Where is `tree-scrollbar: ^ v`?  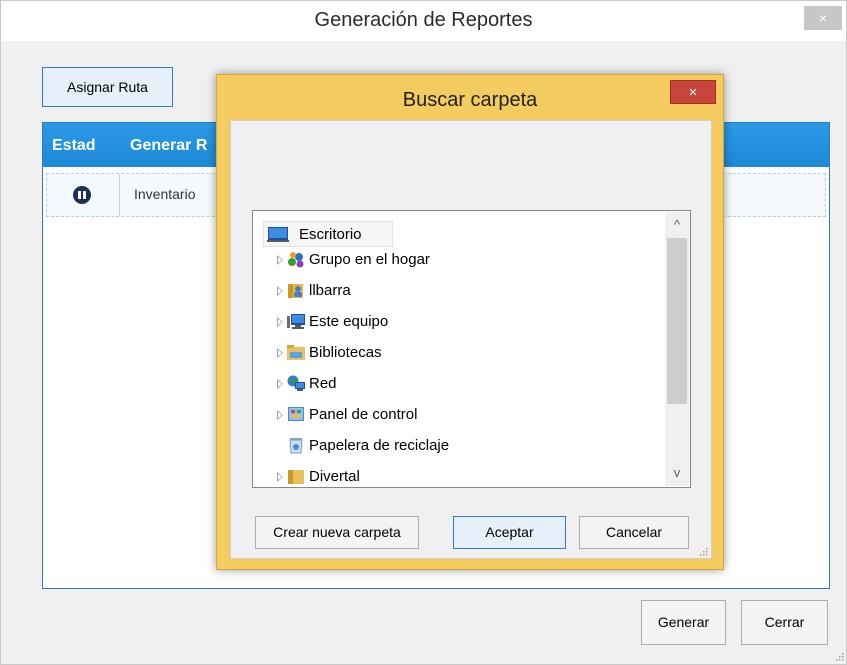
tree-scrollbar: ^ v is located at coordinates (677, 349).